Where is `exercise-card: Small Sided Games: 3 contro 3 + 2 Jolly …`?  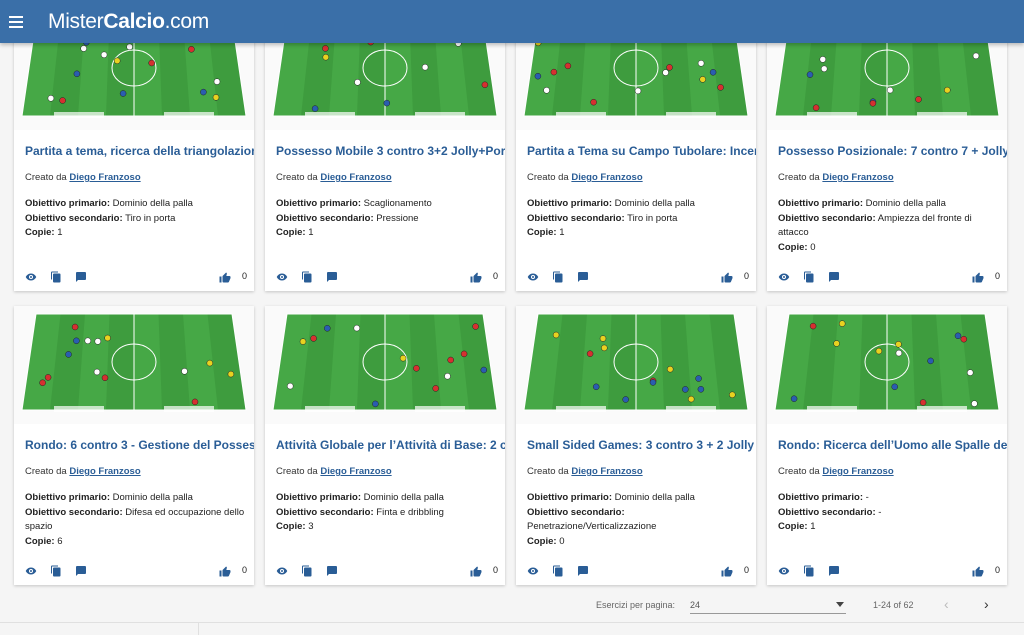
exercise-card: Small Sided Games: 3 contro 3 + 2 Jolly … is located at coordinates (636, 445).